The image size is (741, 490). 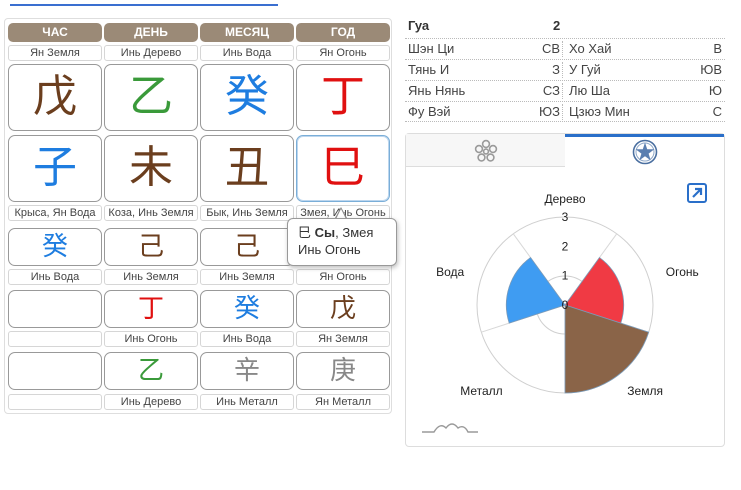 What do you see at coordinates (717, 111) in the screenshot?
I see `star-direction: С` at bounding box center [717, 111].